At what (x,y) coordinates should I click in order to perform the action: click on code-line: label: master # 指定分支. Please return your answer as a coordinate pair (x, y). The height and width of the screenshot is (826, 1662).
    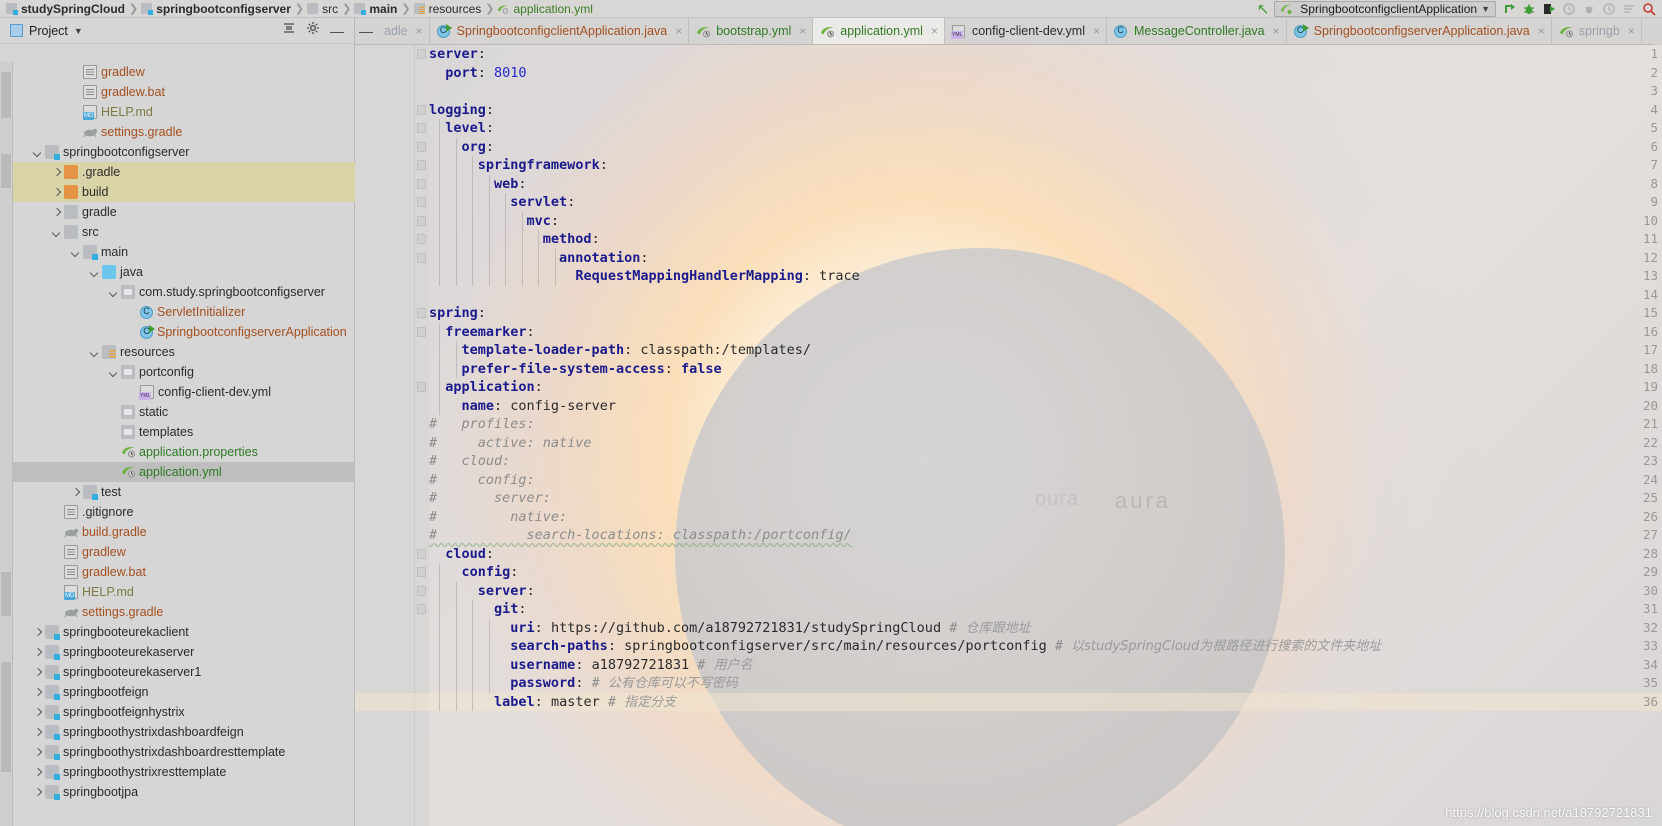
    Looking at the image, I should click on (1045, 701).